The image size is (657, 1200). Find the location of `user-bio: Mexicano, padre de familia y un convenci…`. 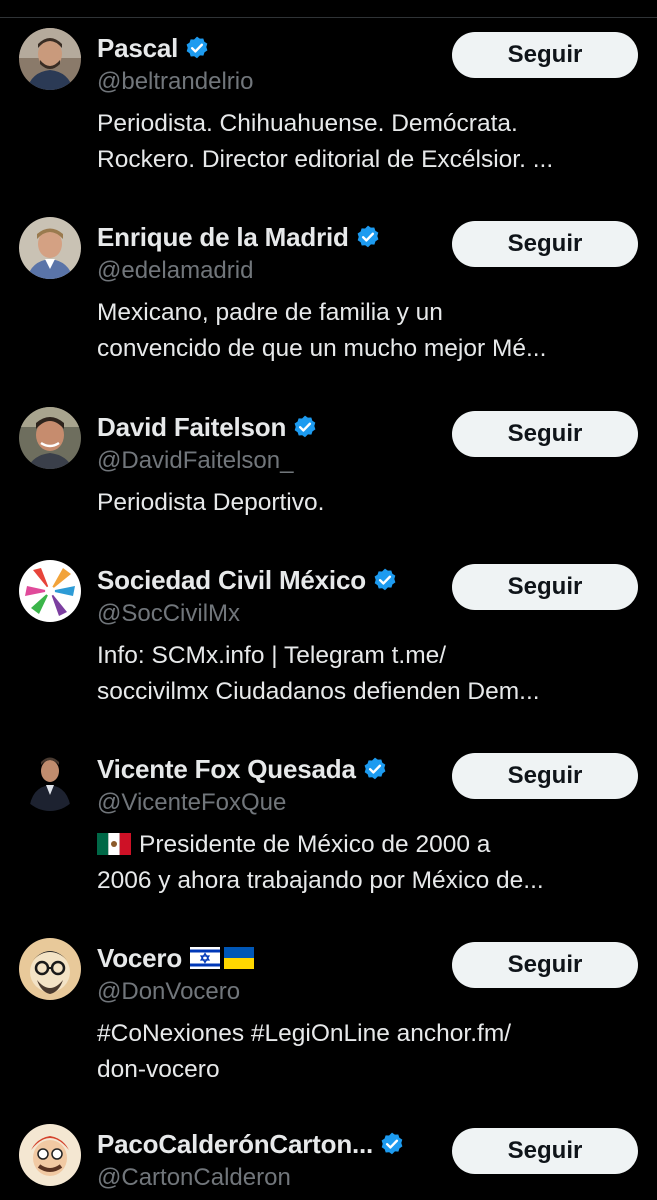

user-bio: Mexicano, padre de familia y un convenci… is located at coordinates (369, 331).